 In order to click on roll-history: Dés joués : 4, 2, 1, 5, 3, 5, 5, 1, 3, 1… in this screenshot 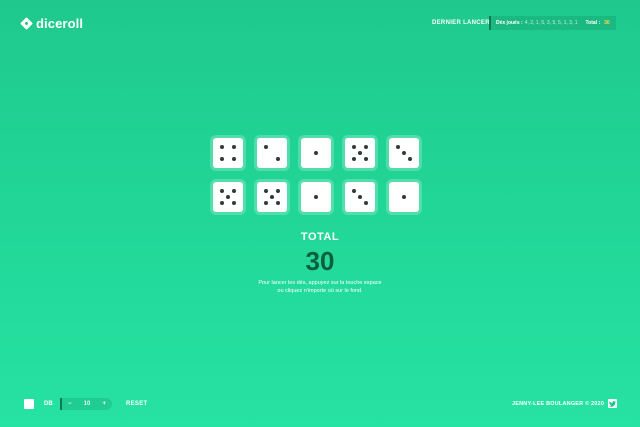, I will do `click(552, 23)`.